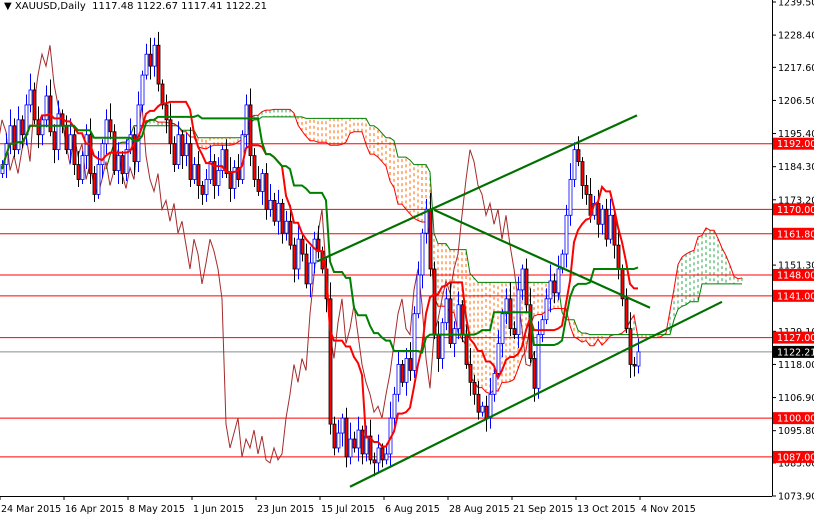  Describe the element at coordinates (796, 497) in the screenshot. I see `price-tick-label: 1073.90` at that location.